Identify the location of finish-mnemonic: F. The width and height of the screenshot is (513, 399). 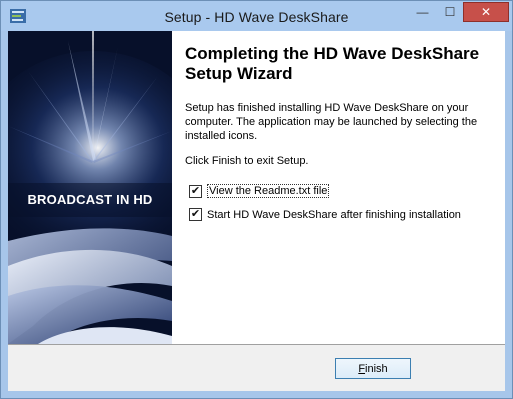
(362, 368).